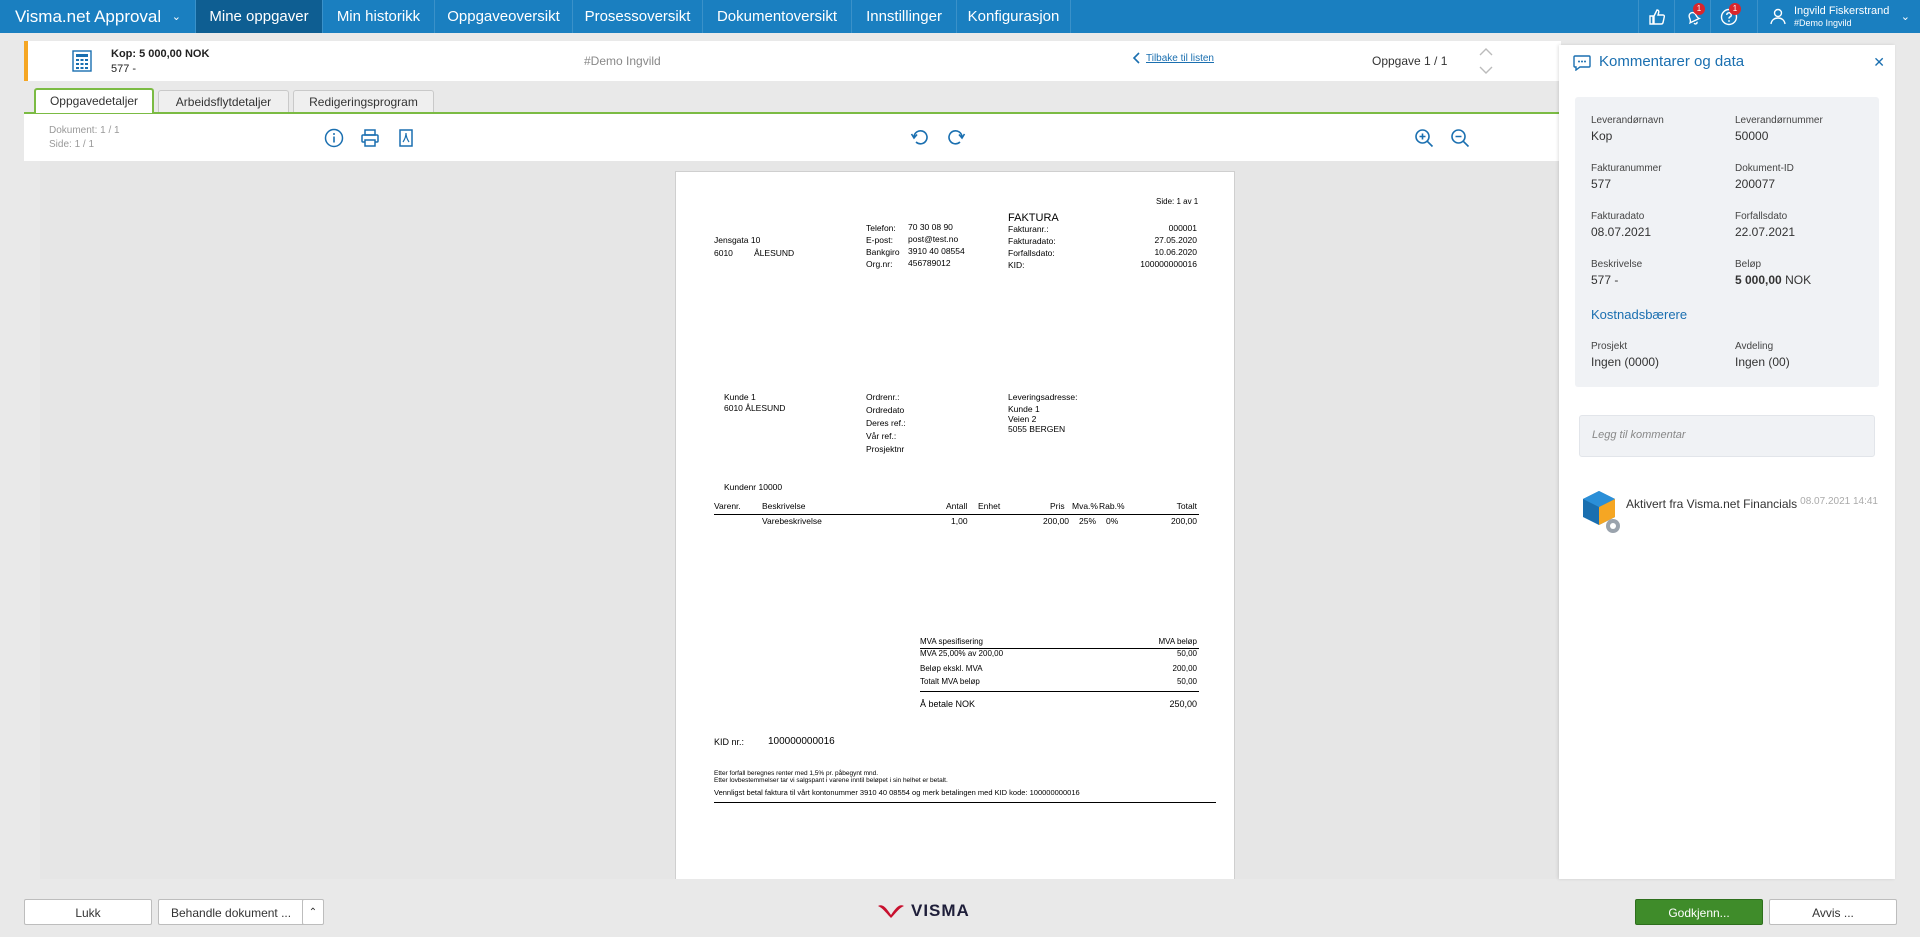 This screenshot has width=1920, height=937. Describe the element at coordinates (885, 410) in the screenshot. I see `order-label: Ordredato` at that location.